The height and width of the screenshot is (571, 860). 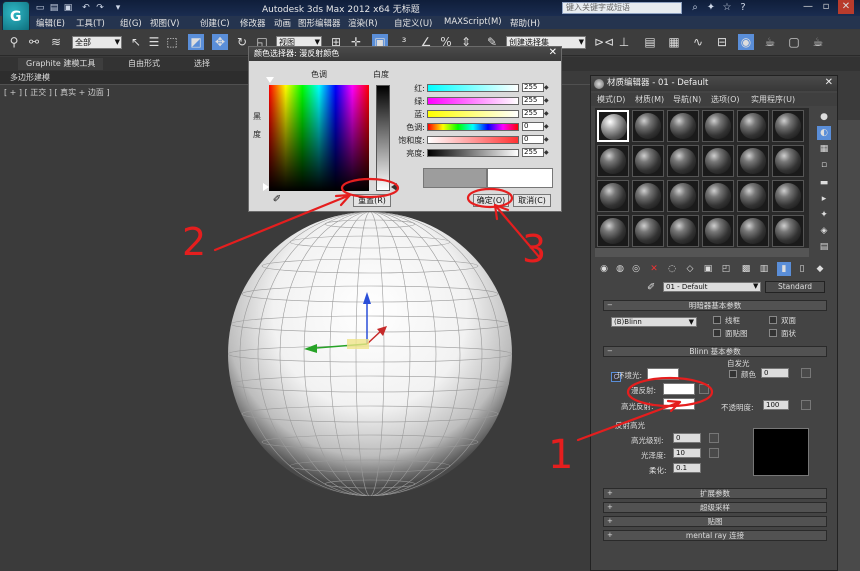 What do you see at coordinates (560, 455) in the screenshot?
I see `annotation-label-1: 1` at bounding box center [560, 455].